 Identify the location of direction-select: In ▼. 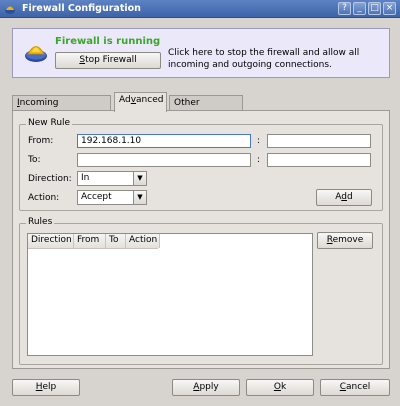
(112, 178).